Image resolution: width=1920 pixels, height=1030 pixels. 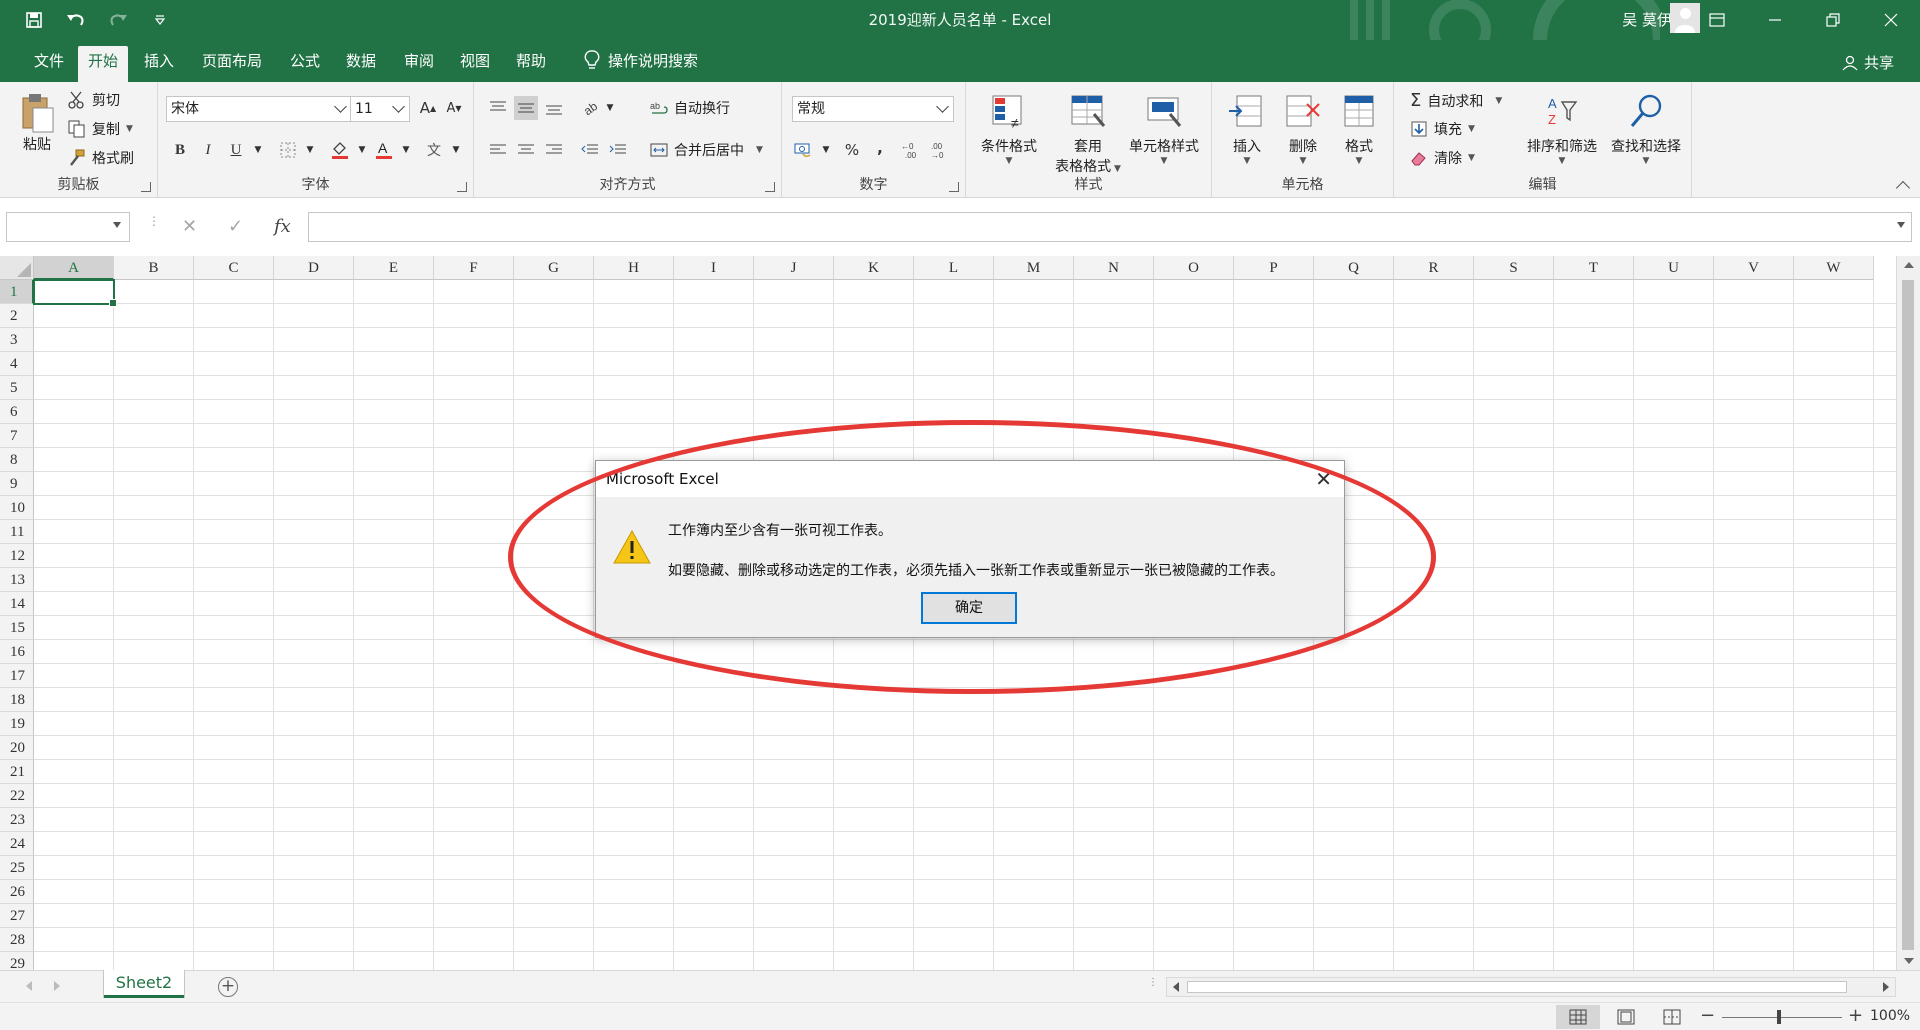 What do you see at coordinates (1782, 1017) in the screenshot?
I see `zoom-slider` at bounding box center [1782, 1017].